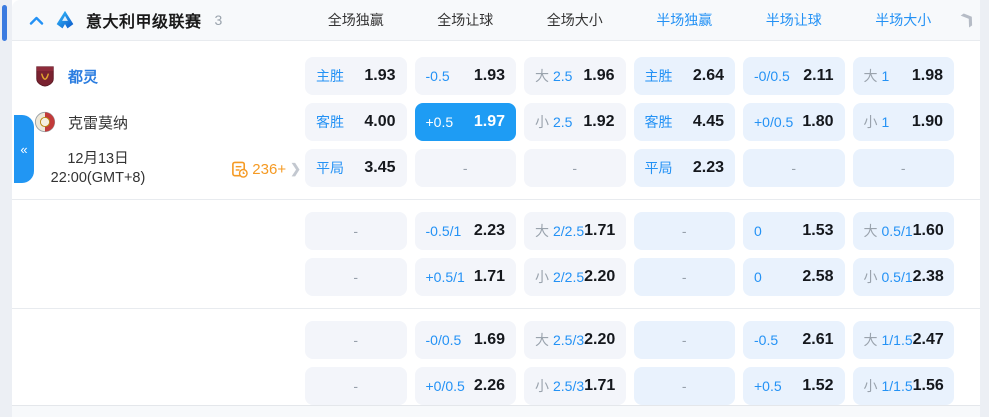 The image size is (989, 417). What do you see at coordinates (356, 168) in the screenshot?
I see `odds-cell: 平局 3.45` at bounding box center [356, 168].